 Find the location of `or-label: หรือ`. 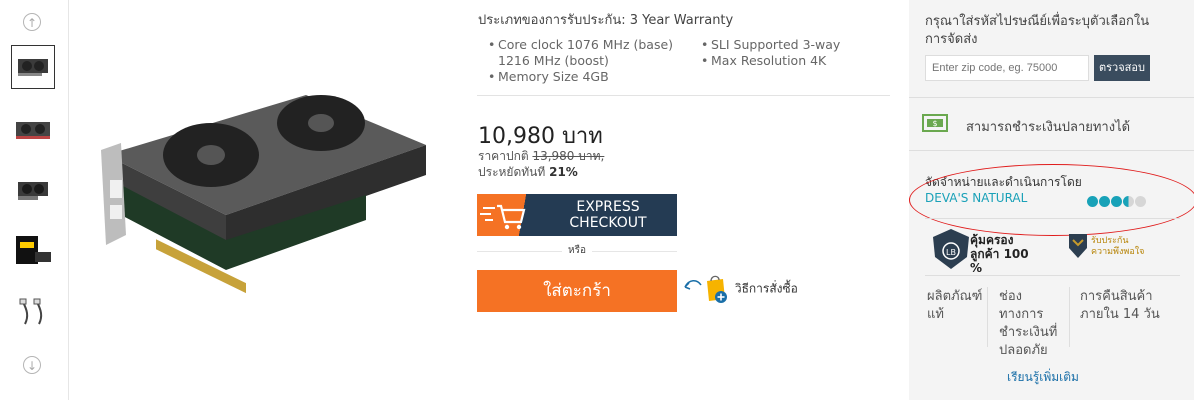

or-label: หรือ is located at coordinates (577, 250).